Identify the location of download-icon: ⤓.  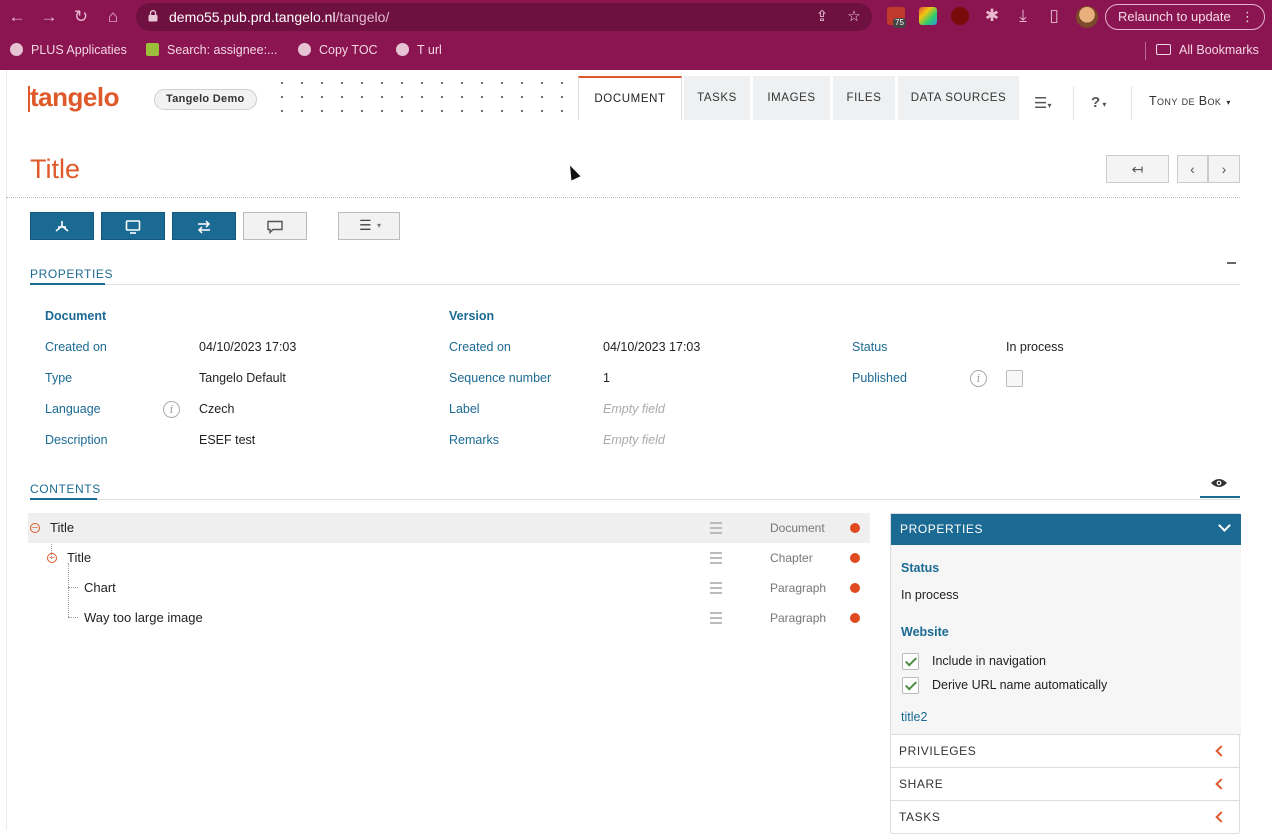
(1023, 16).